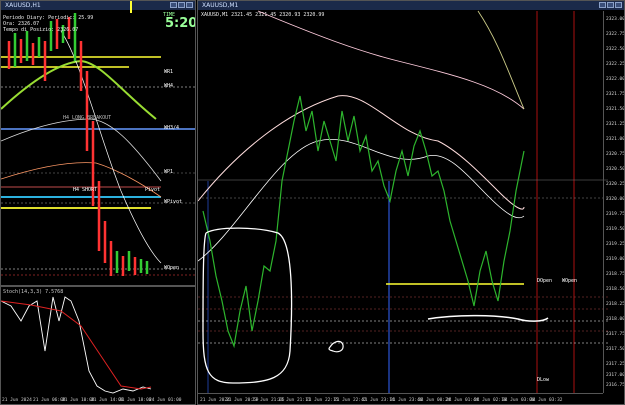 Image resolution: width=625 pixels, height=405 pixels. What do you see at coordinates (78, 400) in the screenshot?
I see `left-time-3: 21 Jun 10:00` at bounding box center [78, 400].